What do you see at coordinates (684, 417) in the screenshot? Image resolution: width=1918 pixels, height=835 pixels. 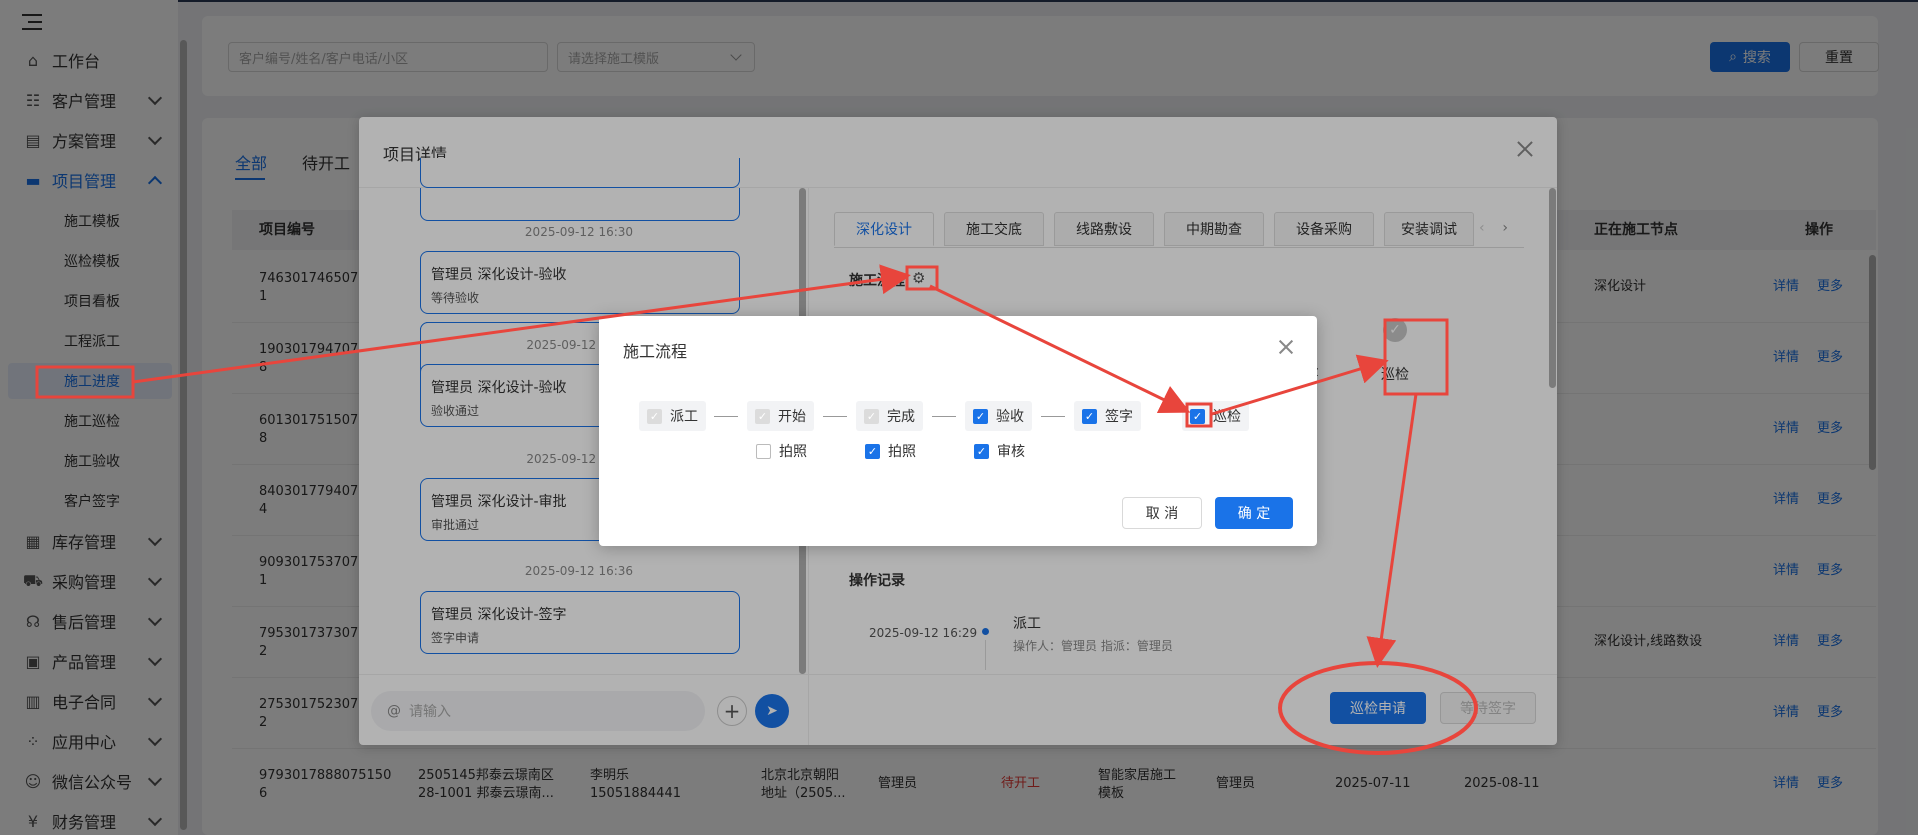 I see `step-dispatch-label: 派工` at bounding box center [684, 417].